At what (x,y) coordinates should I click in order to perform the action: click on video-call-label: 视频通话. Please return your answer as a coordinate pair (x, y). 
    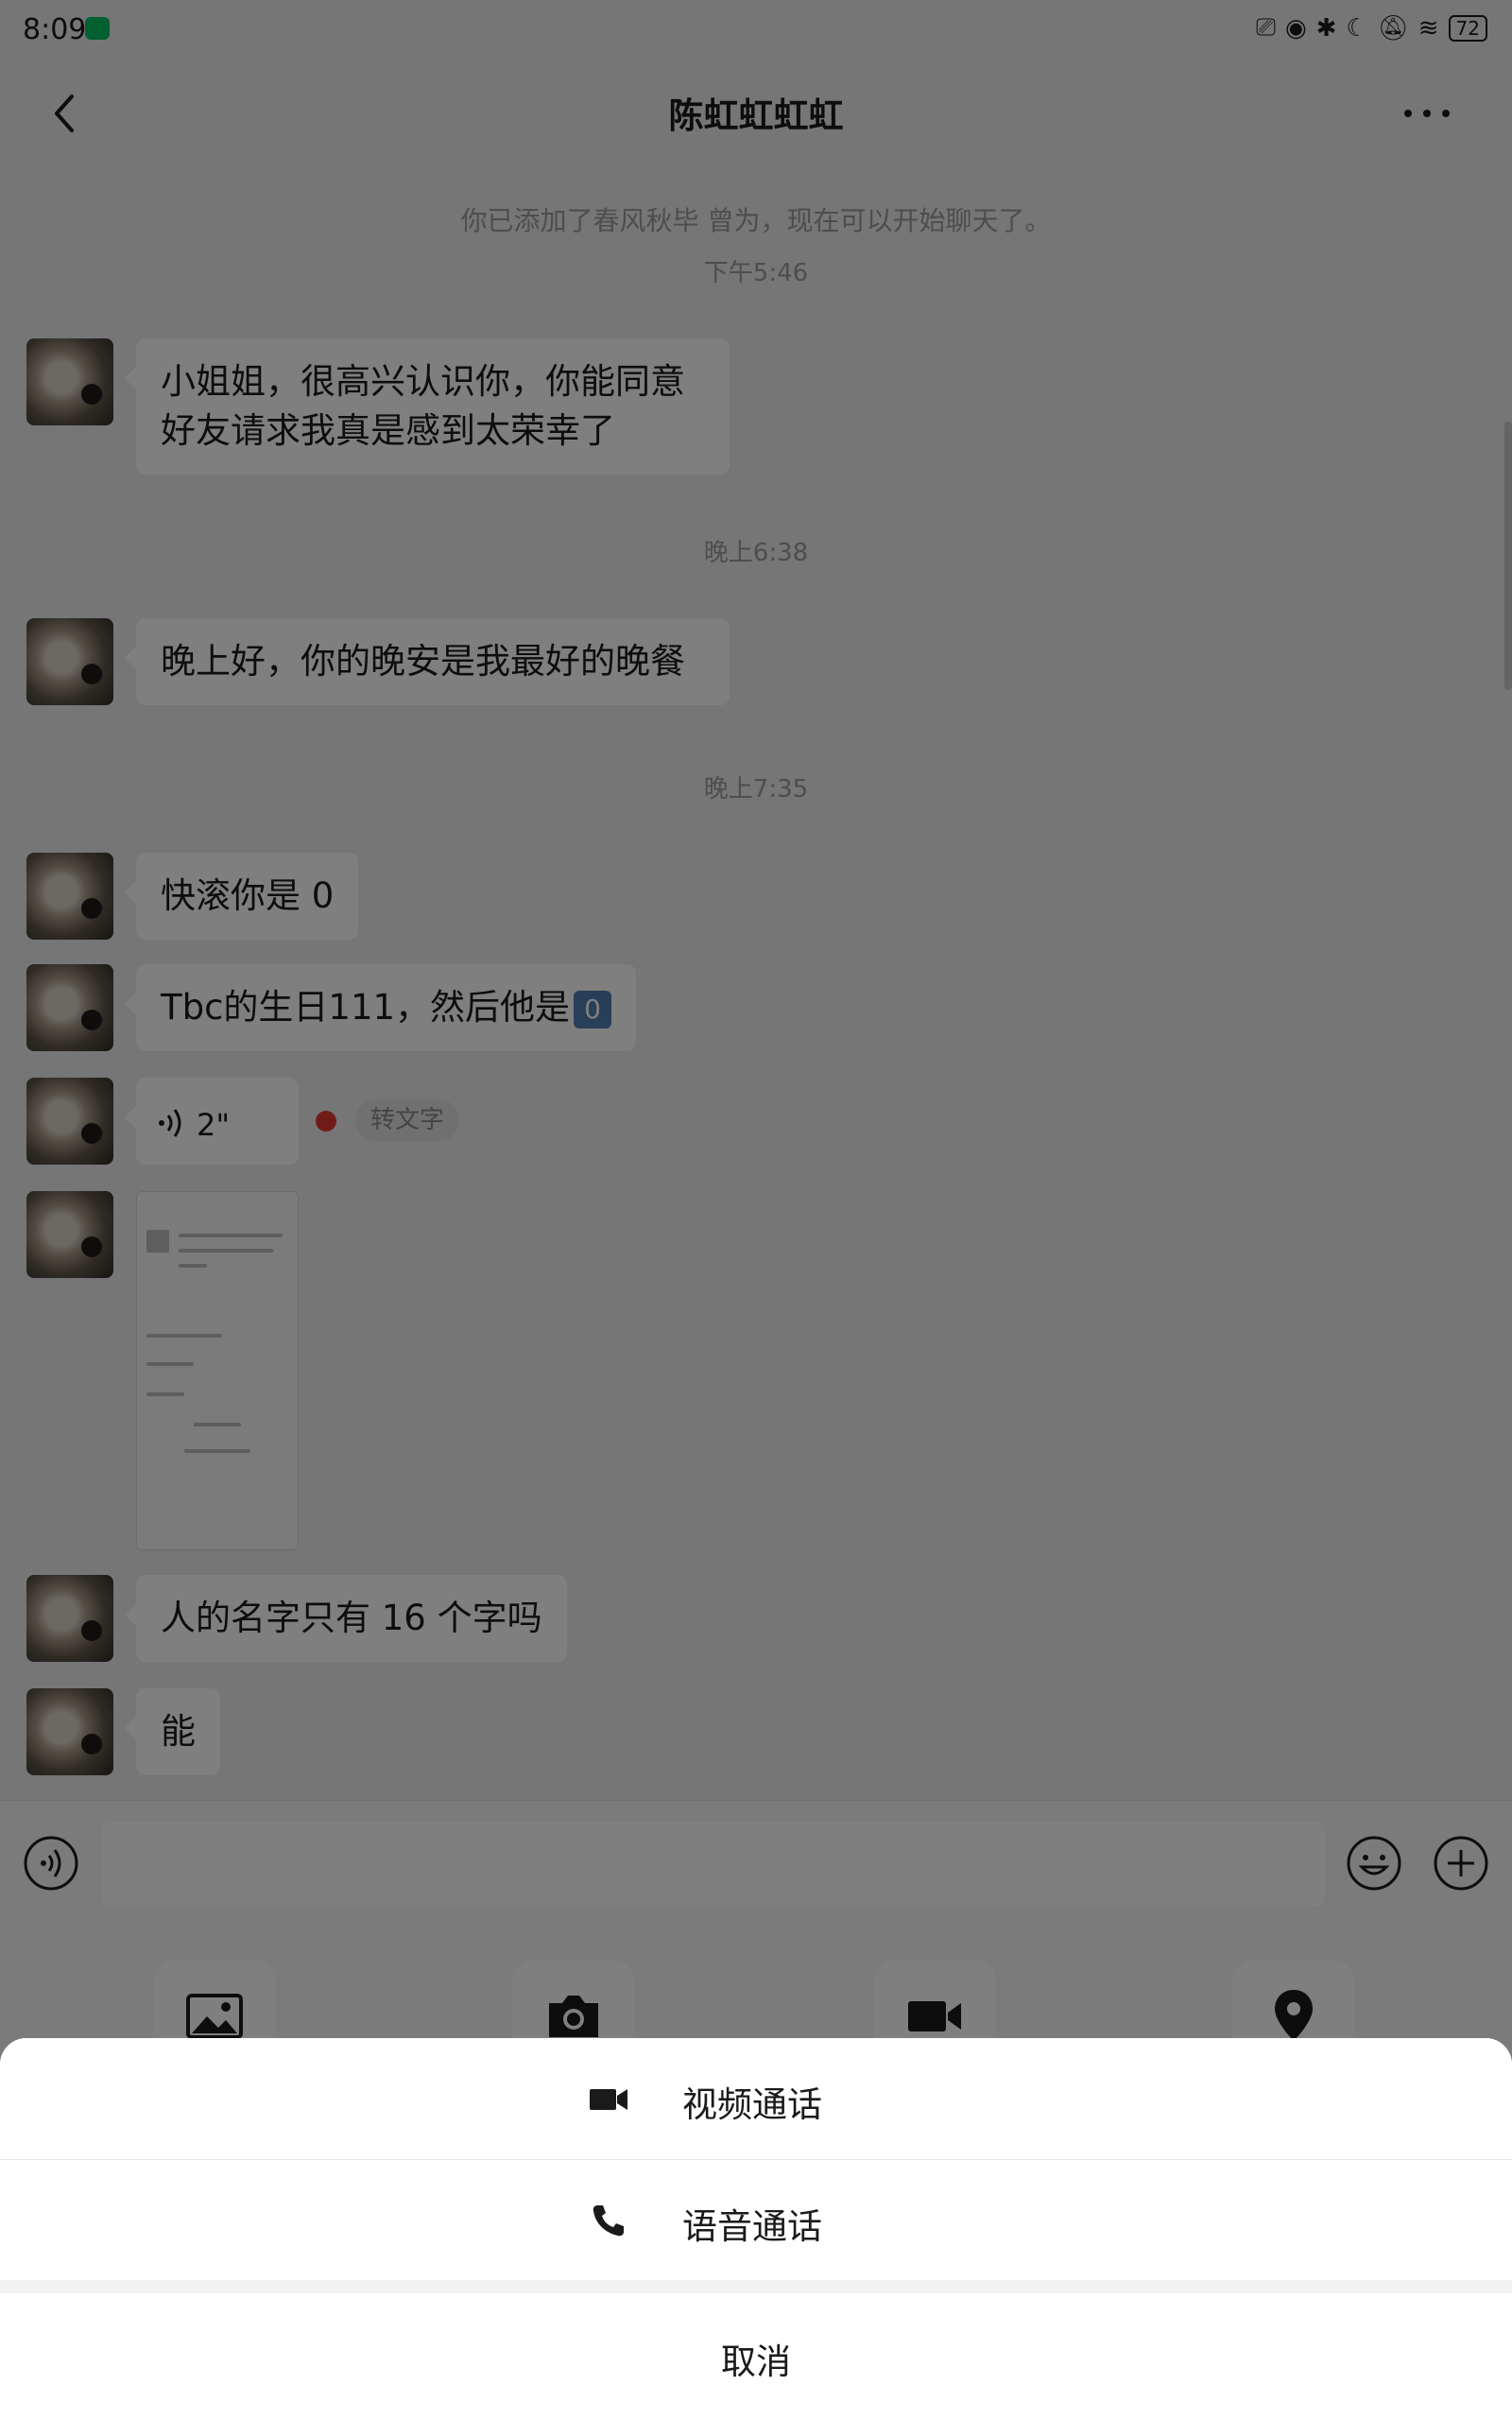
    Looking at the image, I should click on (752, 2104).